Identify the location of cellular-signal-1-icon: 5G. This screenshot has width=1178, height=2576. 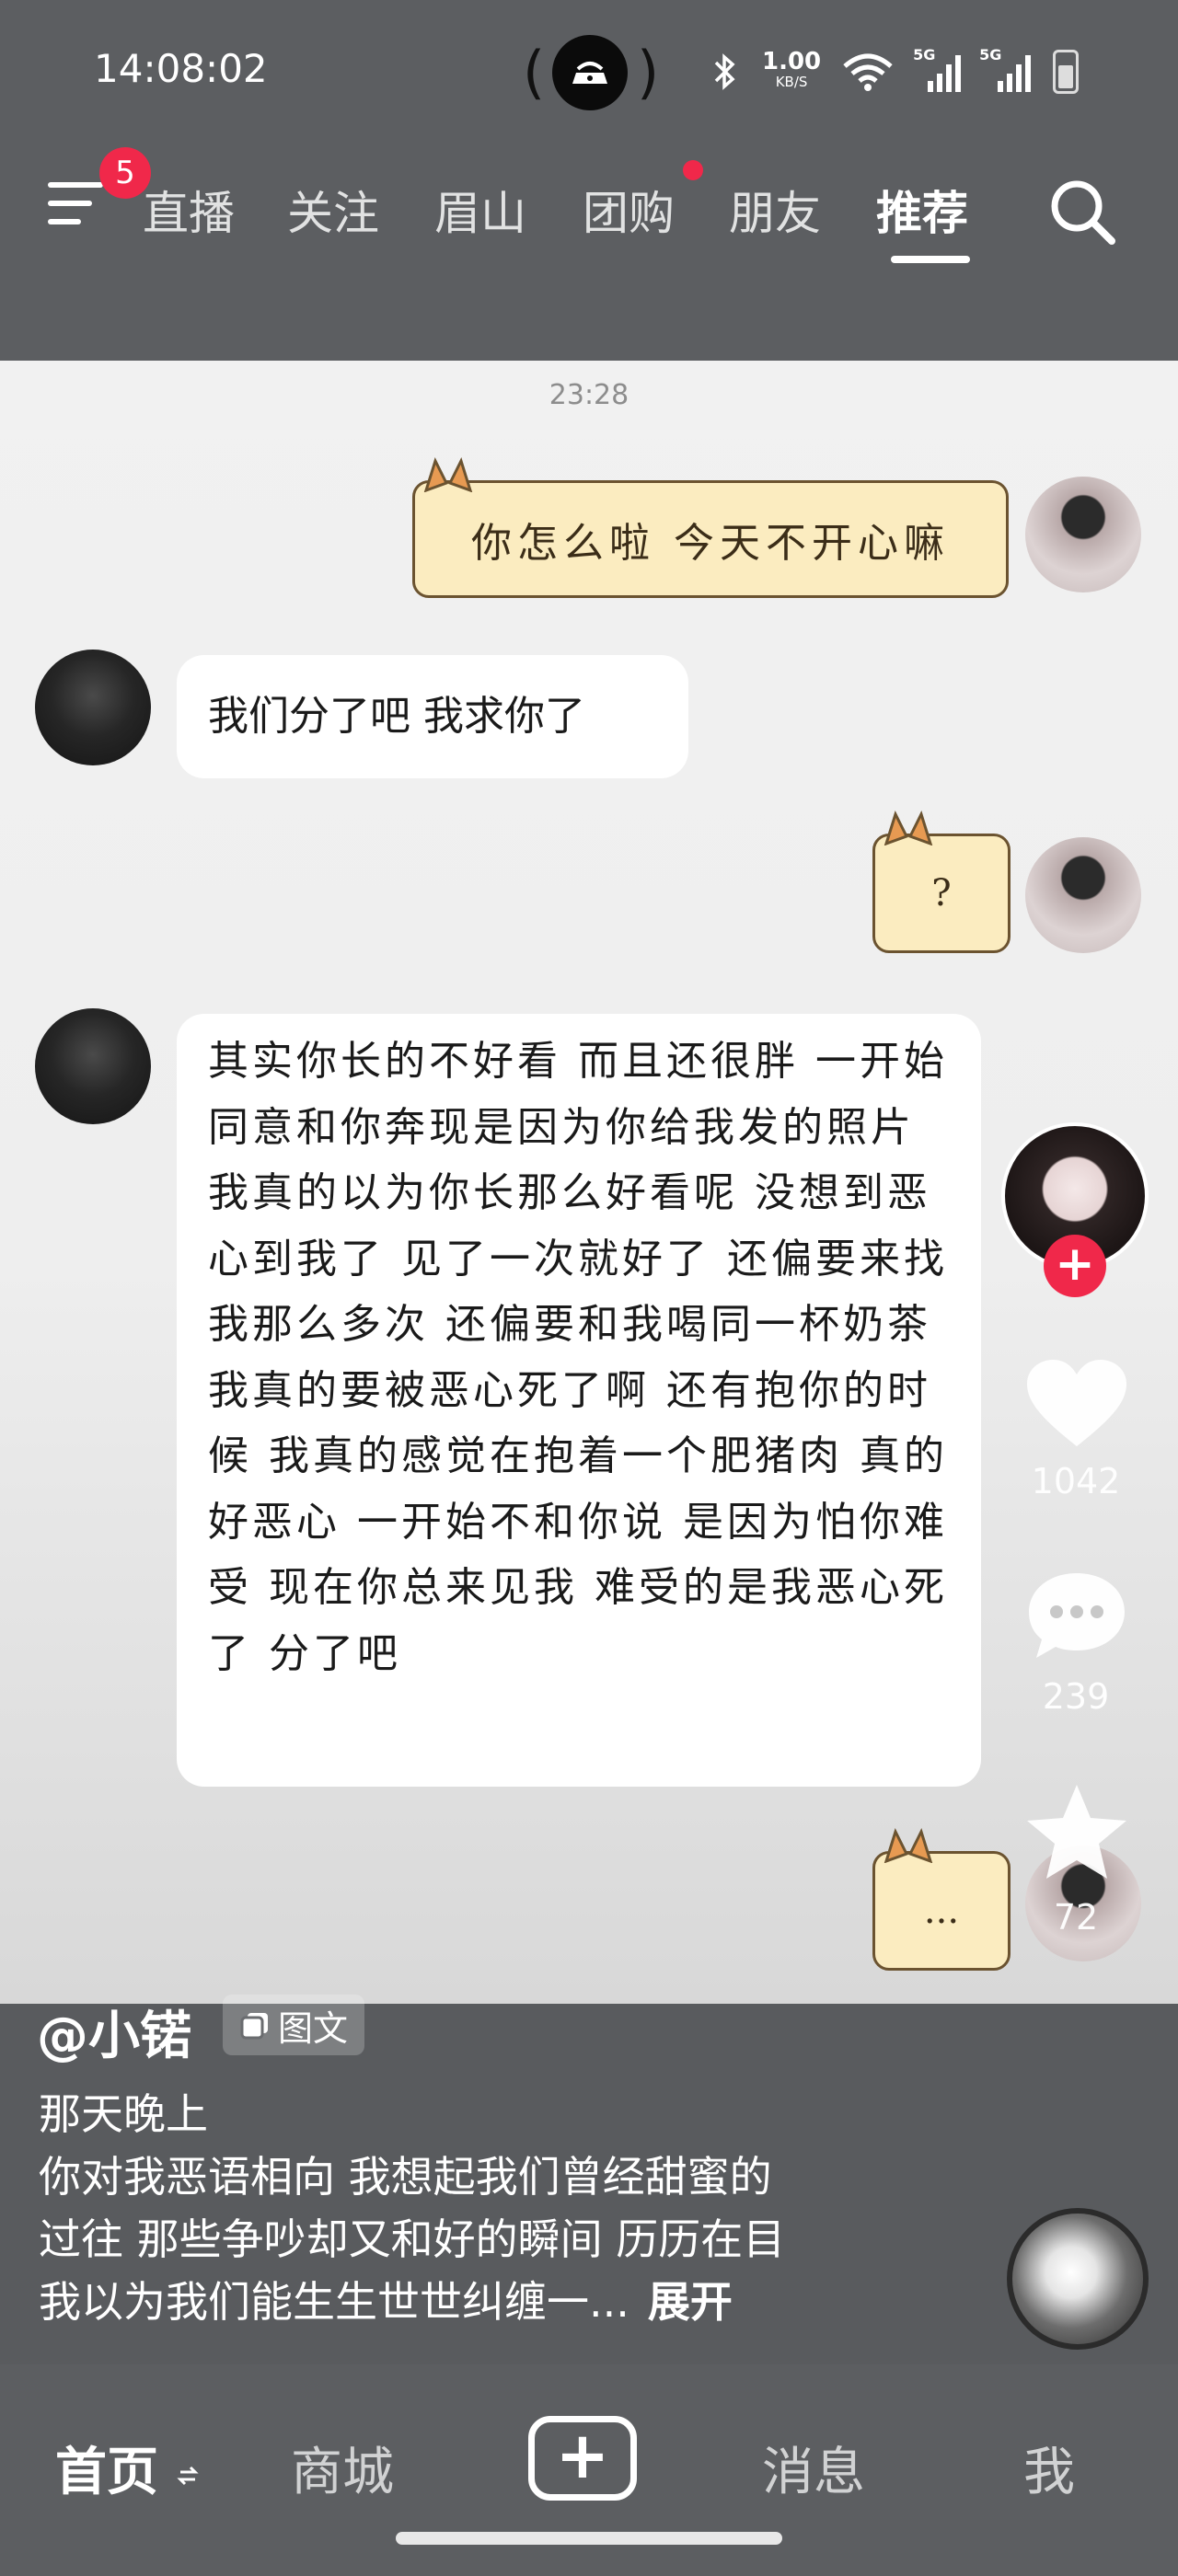
(937, 69).